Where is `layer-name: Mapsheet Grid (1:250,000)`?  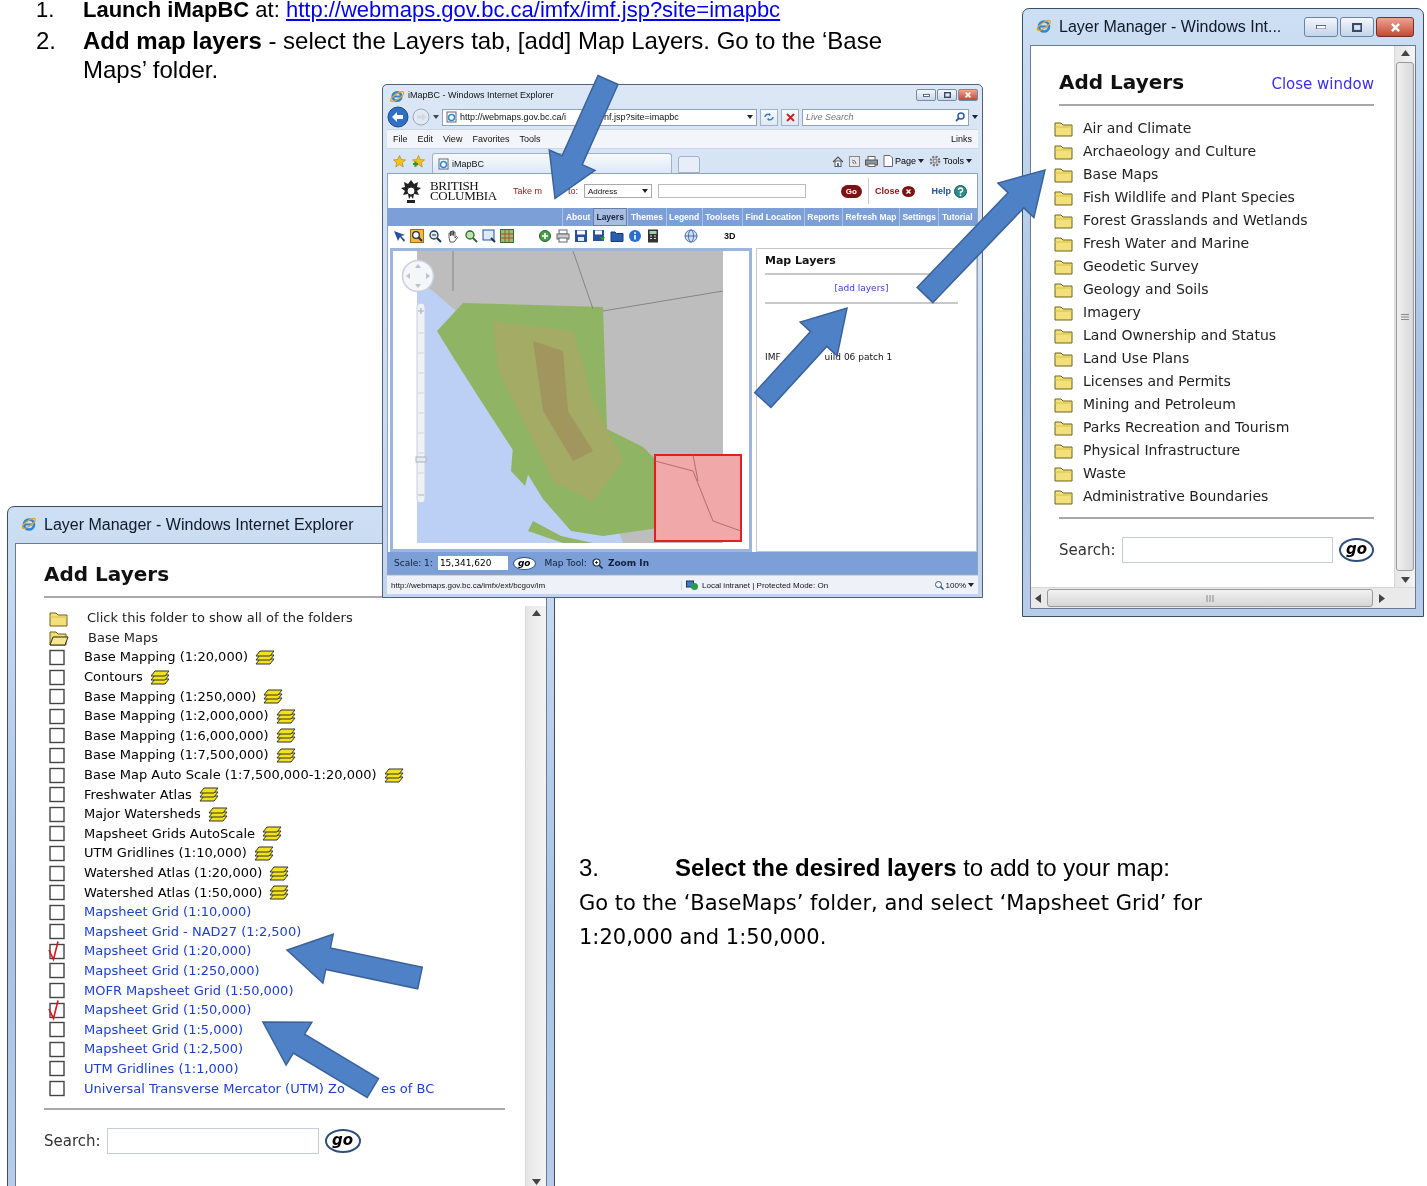 layer-name: Mapsheet Grid (1:250,000) is located at coordinates (172, 970).